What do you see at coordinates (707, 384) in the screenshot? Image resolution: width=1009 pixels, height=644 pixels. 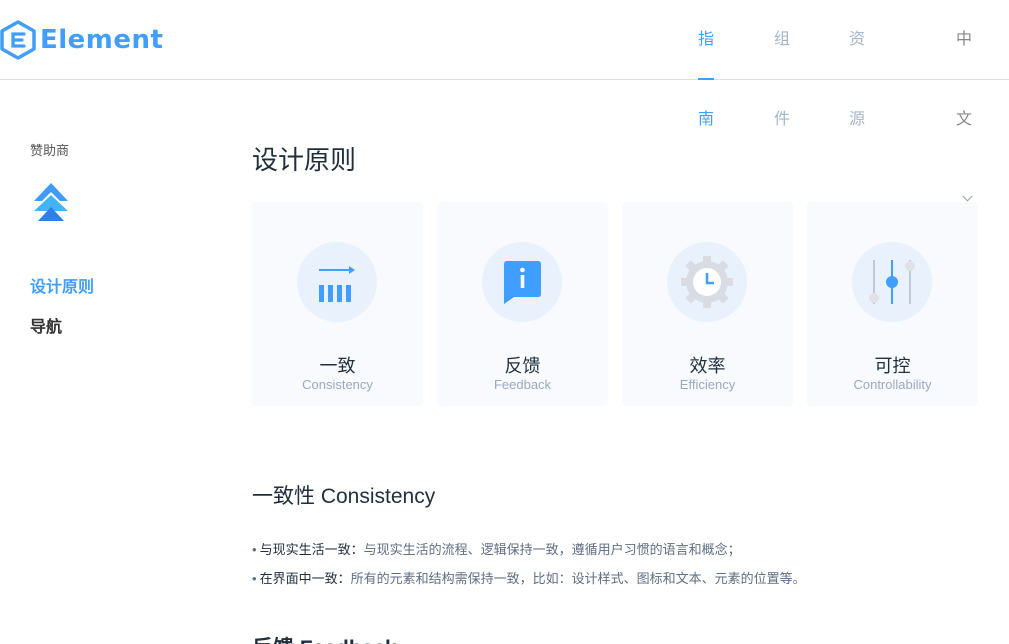 I see `card-subtitle: Efficiency` at bounding box center [707, 384].